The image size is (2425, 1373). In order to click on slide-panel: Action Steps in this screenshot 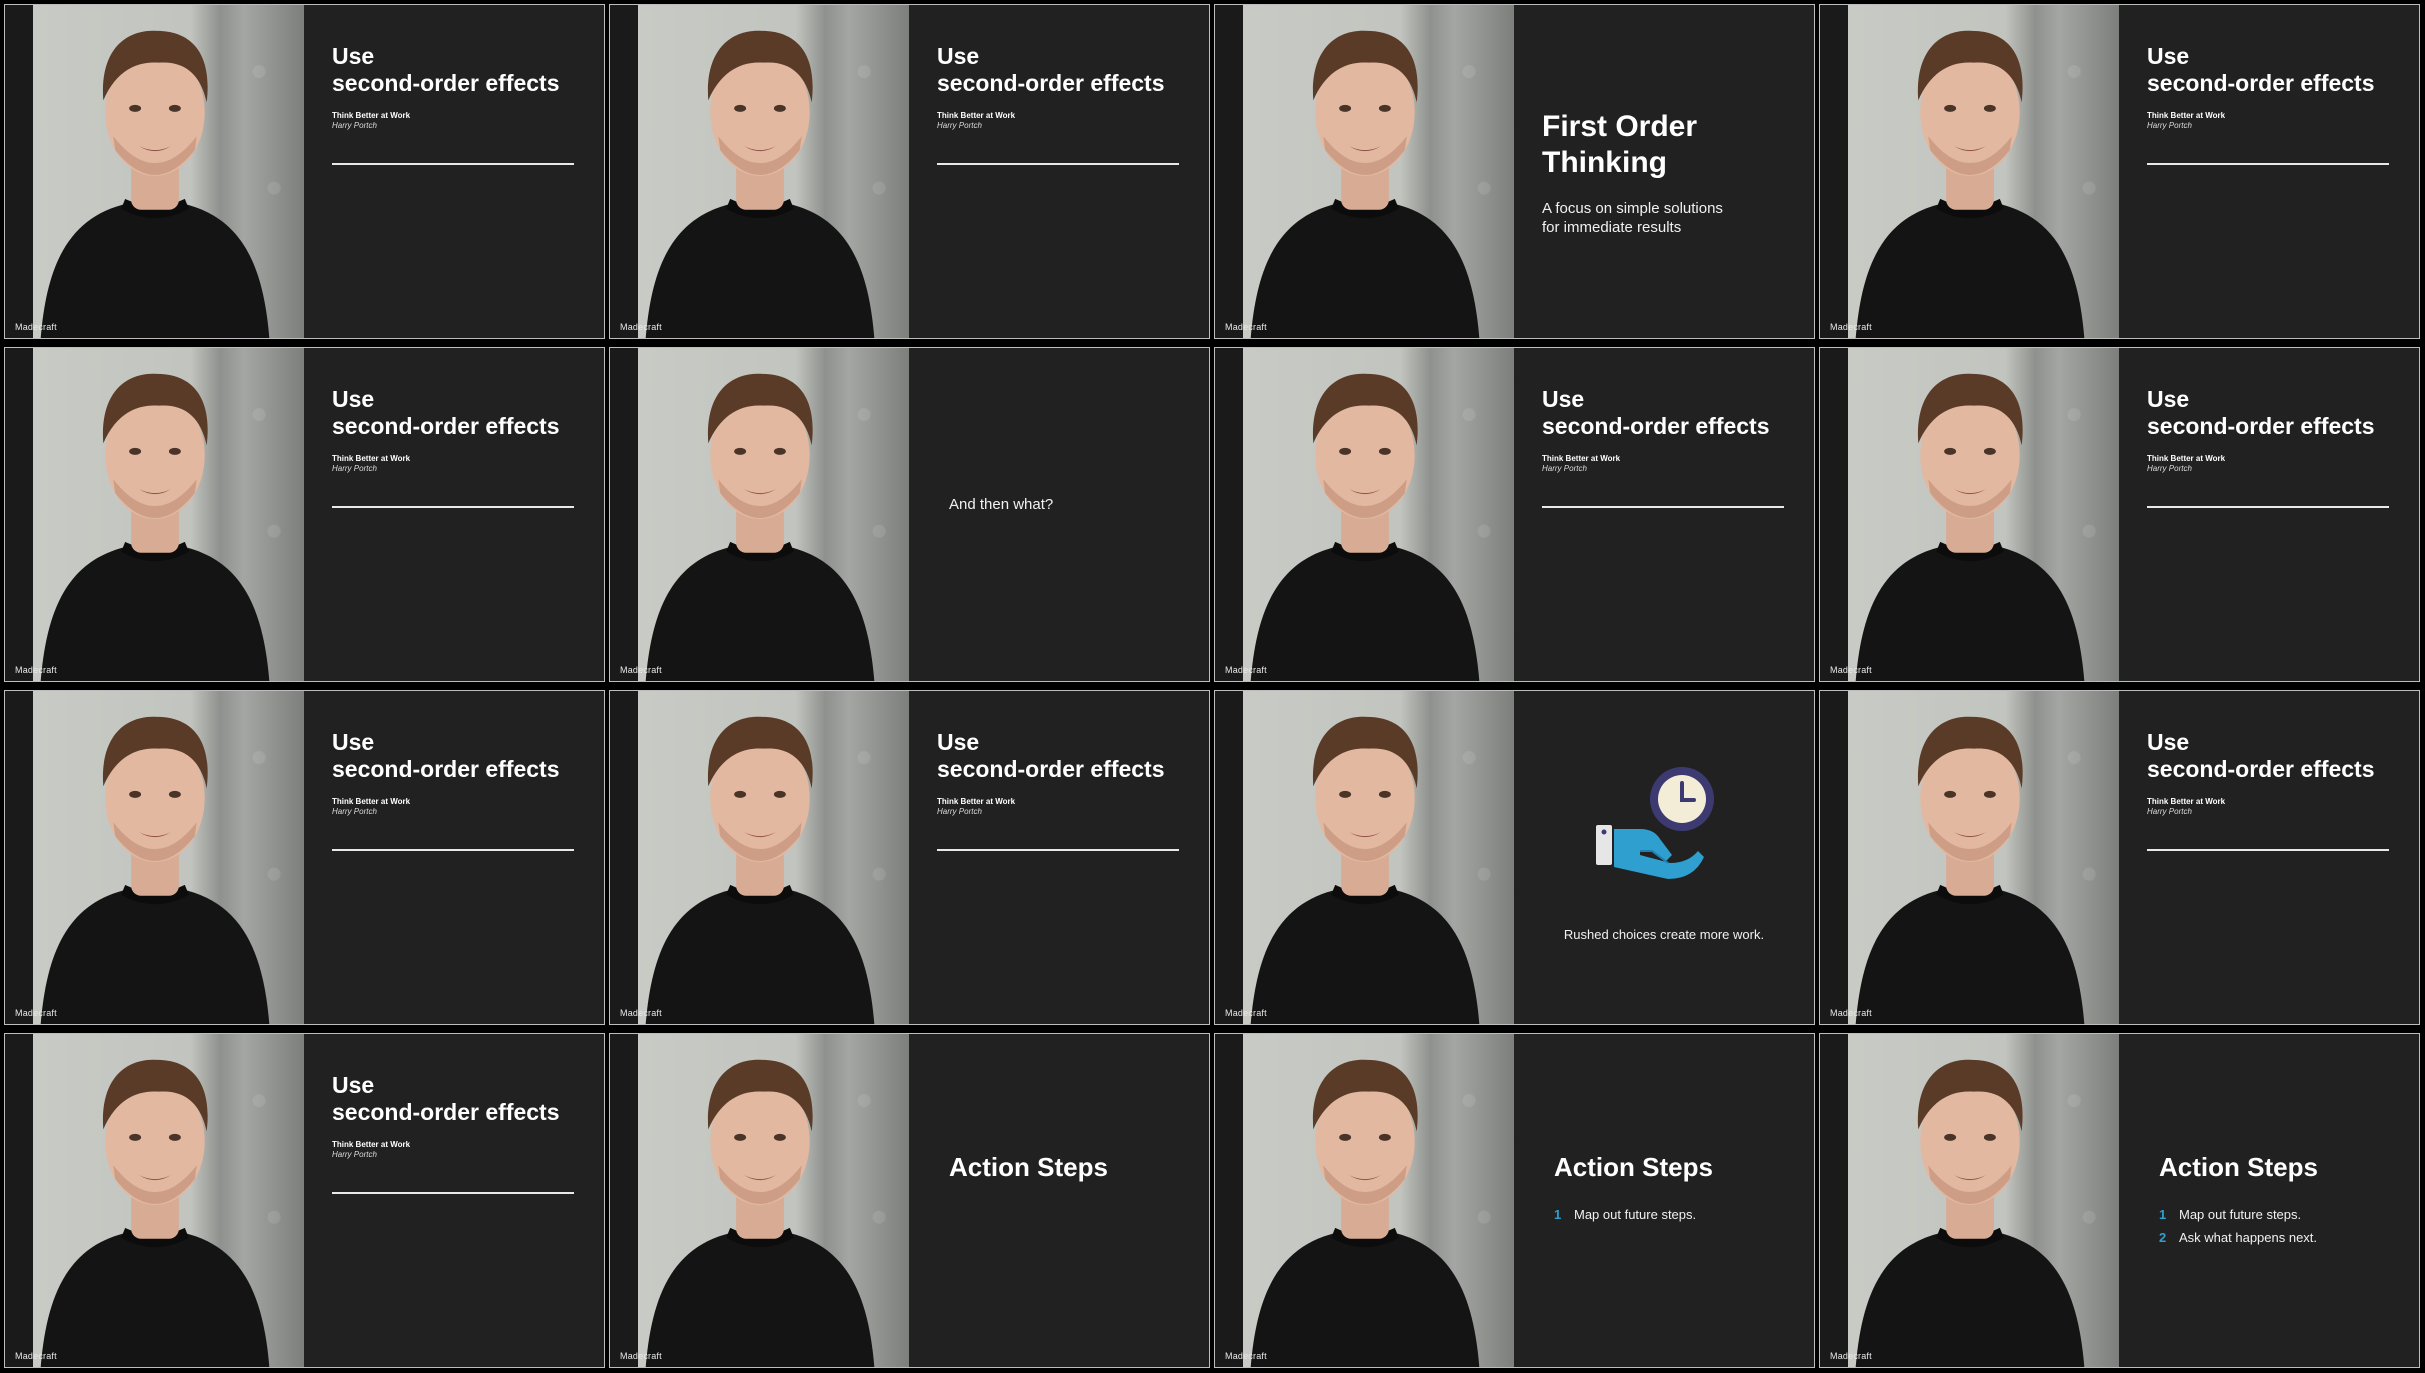, I will do `click(1059, 1200)`.